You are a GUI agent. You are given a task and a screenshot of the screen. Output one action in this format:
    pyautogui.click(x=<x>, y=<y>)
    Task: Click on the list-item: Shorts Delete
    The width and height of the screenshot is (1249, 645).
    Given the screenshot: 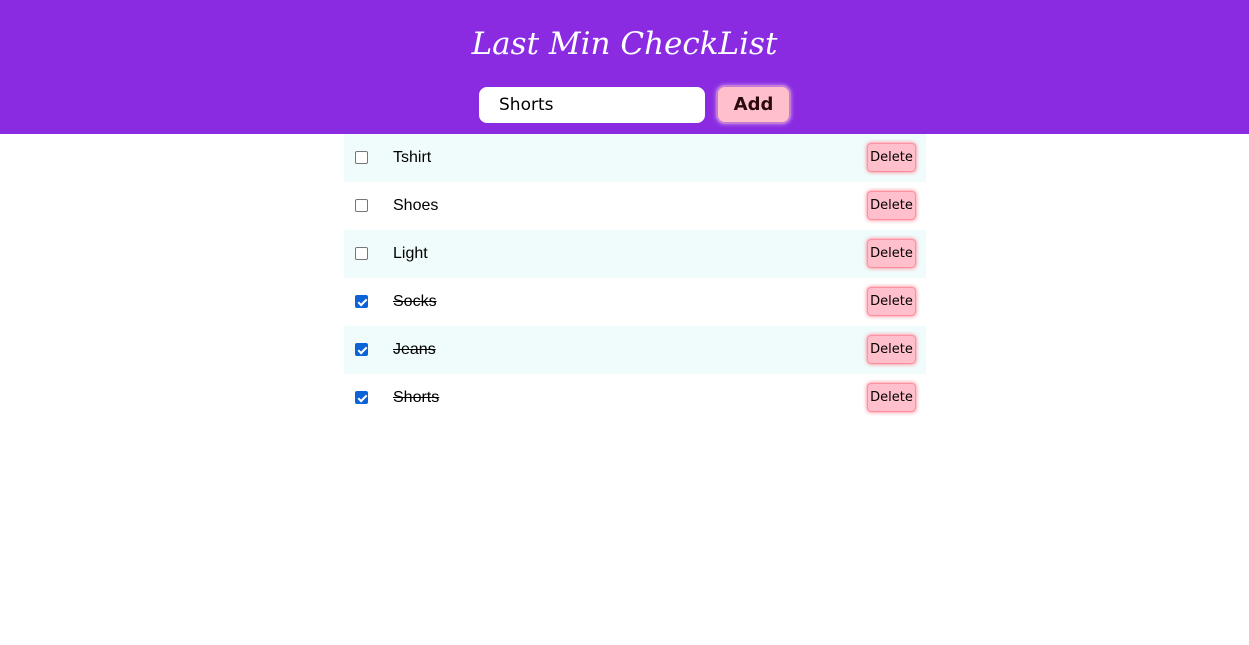 What is the action you would take?
    pyautogui.click(x=635, y=398)
    